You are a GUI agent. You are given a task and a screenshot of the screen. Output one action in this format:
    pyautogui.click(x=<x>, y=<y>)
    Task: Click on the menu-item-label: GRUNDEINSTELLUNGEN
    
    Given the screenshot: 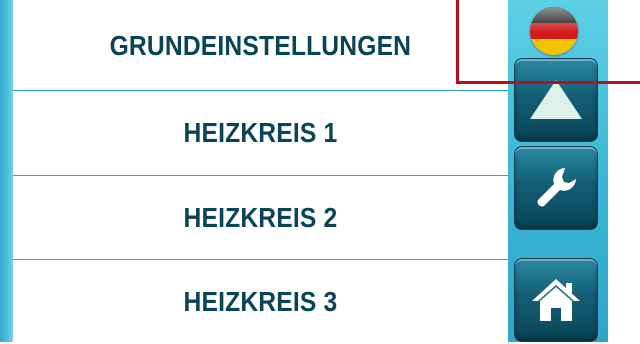 What is the action you would take?
    pyautogui.click(x=260, y=45)
    